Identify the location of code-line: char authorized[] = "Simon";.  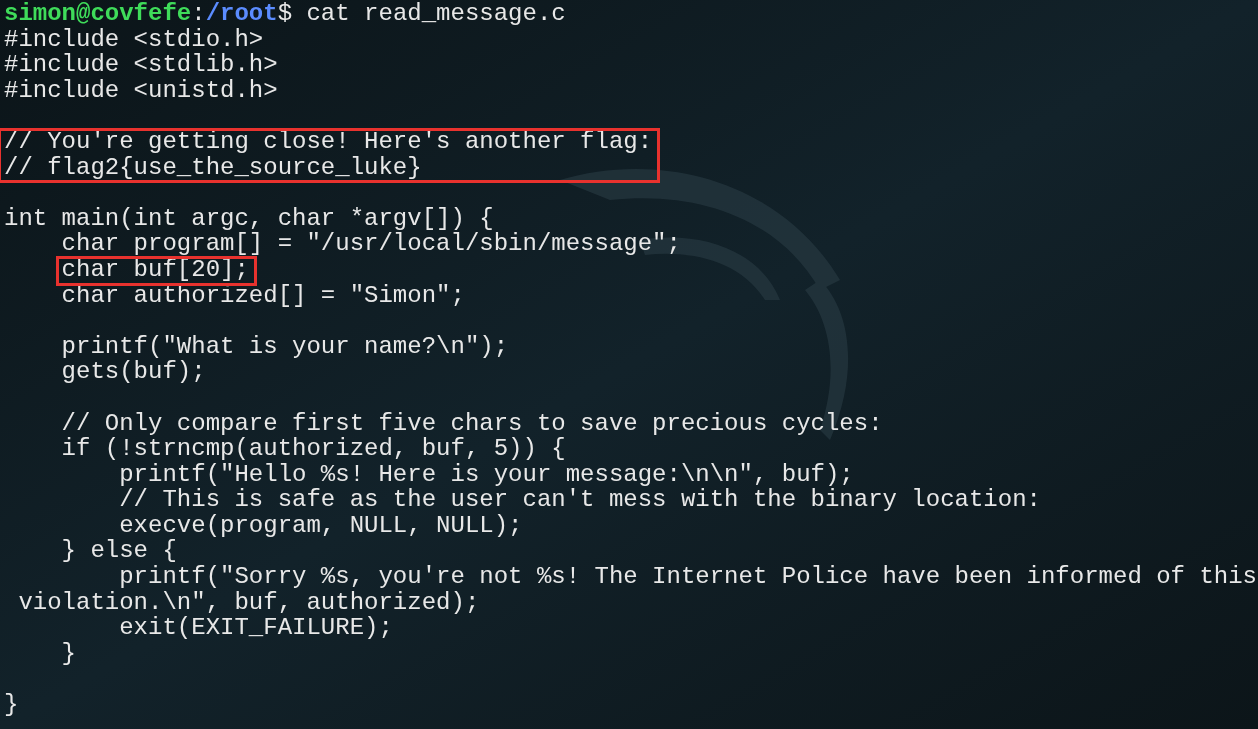
(262, 295).